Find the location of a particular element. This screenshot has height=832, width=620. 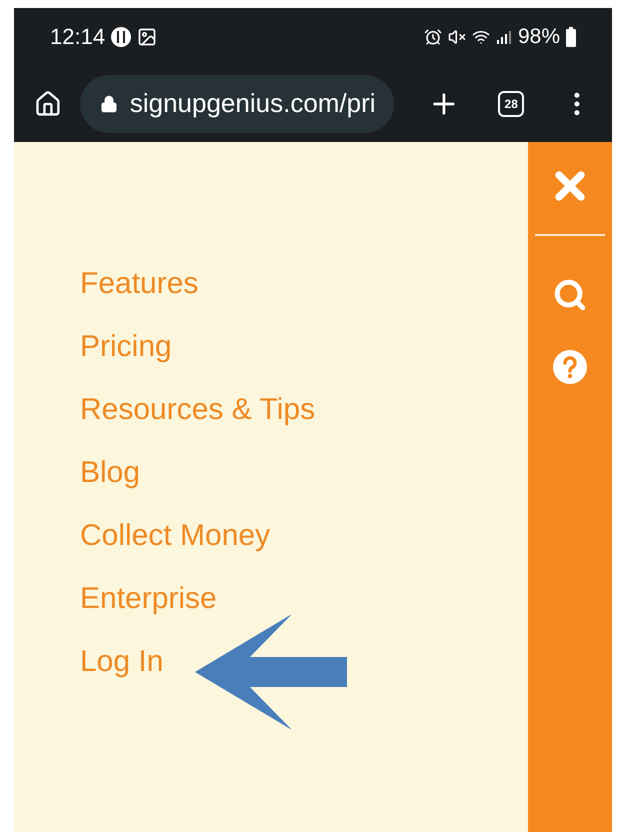

url-field: signupgenius.com/pri is located at coordinates (237, 103).